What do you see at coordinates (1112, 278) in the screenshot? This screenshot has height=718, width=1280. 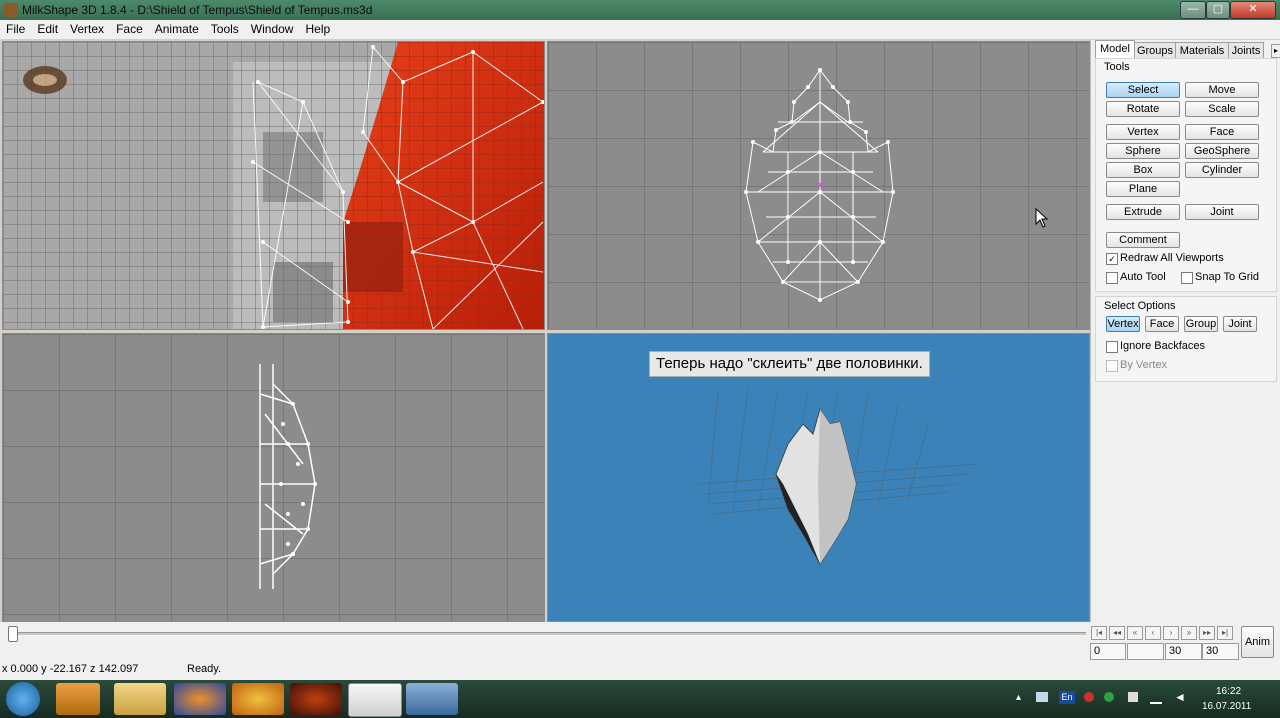 I see `autotool-checkbox` at bounding box center [1112, 278].